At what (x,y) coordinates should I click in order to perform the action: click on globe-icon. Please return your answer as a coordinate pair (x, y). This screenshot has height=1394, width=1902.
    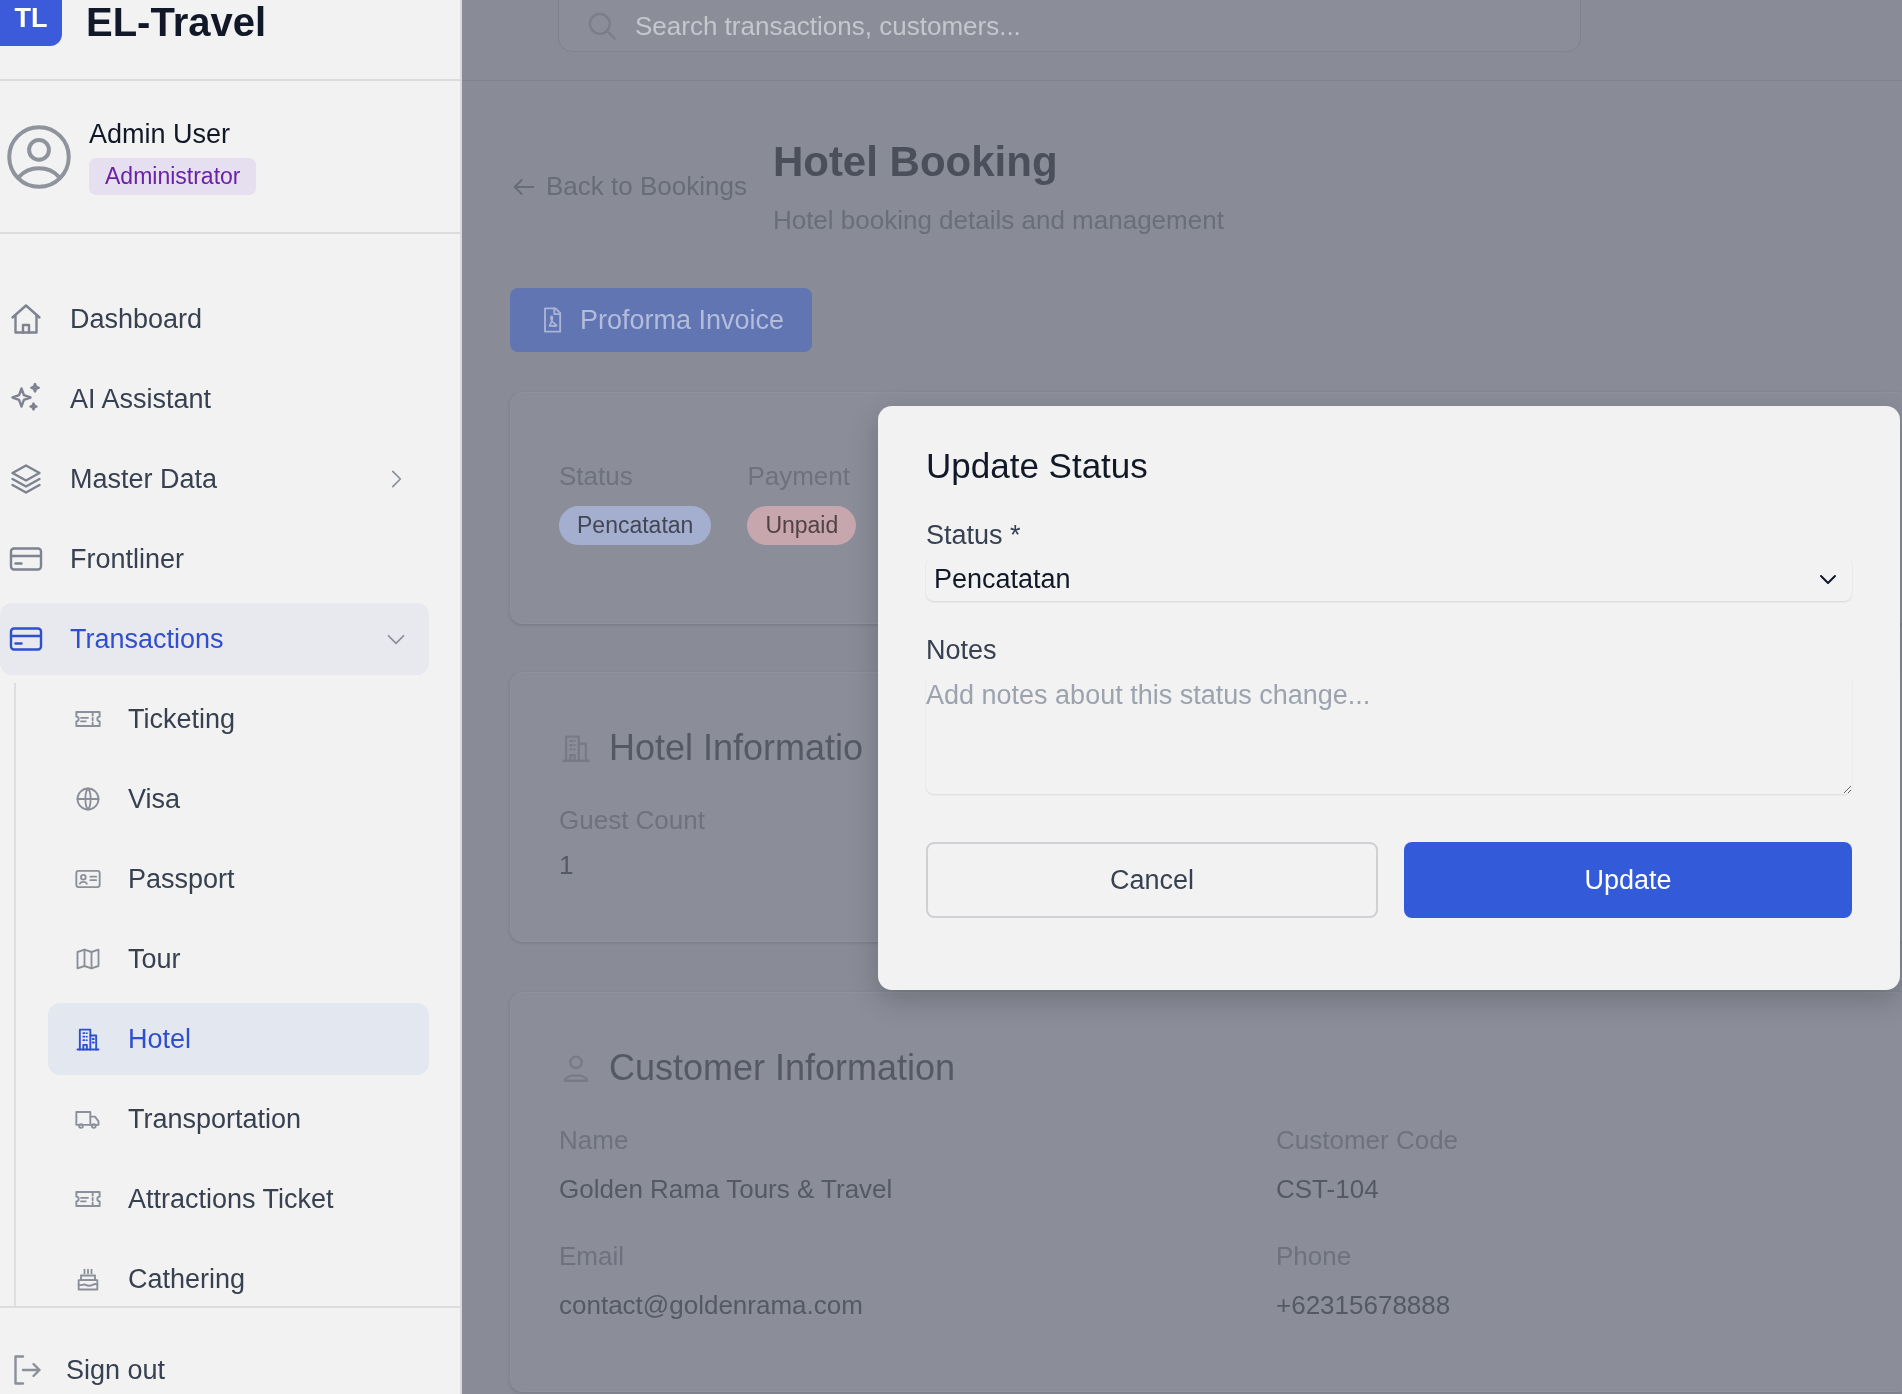
    Looking at the image, I should click on (88, 799).